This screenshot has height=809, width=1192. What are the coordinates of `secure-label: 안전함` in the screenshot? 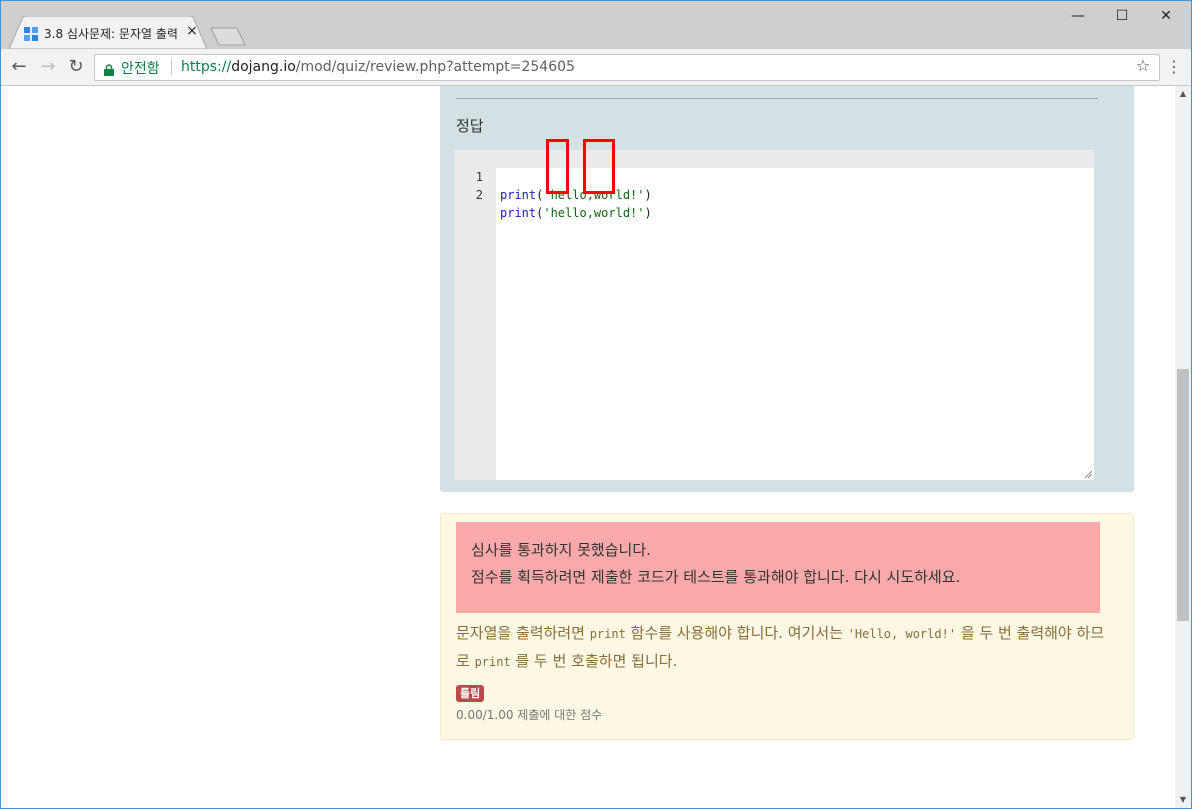 It's located at (140, 69).